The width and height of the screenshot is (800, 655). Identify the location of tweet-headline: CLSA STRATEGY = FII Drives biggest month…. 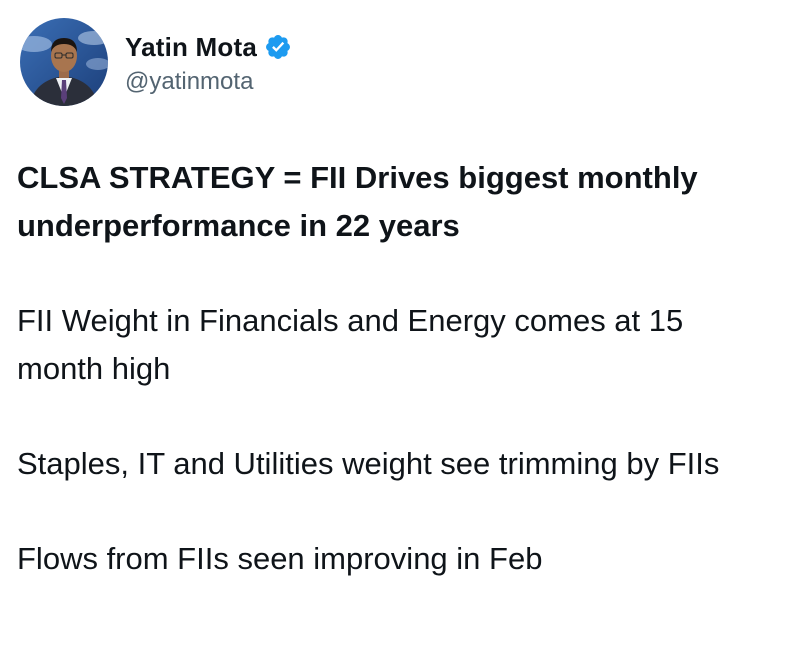
(357, 201).